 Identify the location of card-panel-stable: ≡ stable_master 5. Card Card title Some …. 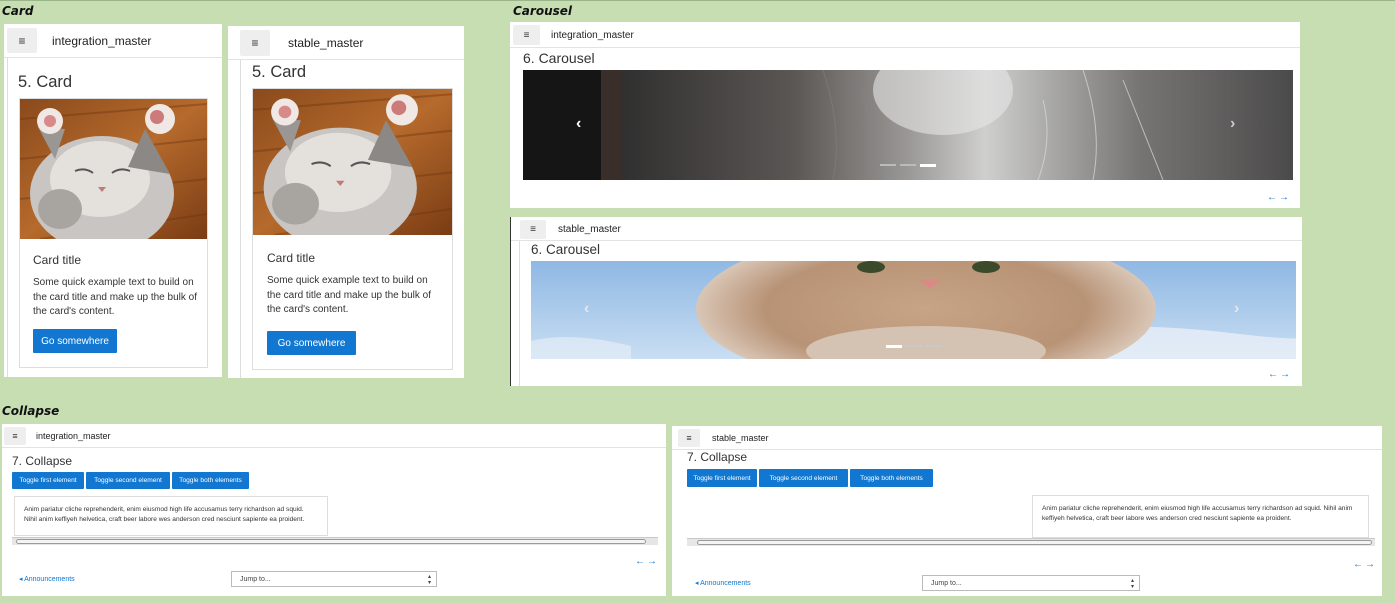
(346, 202).